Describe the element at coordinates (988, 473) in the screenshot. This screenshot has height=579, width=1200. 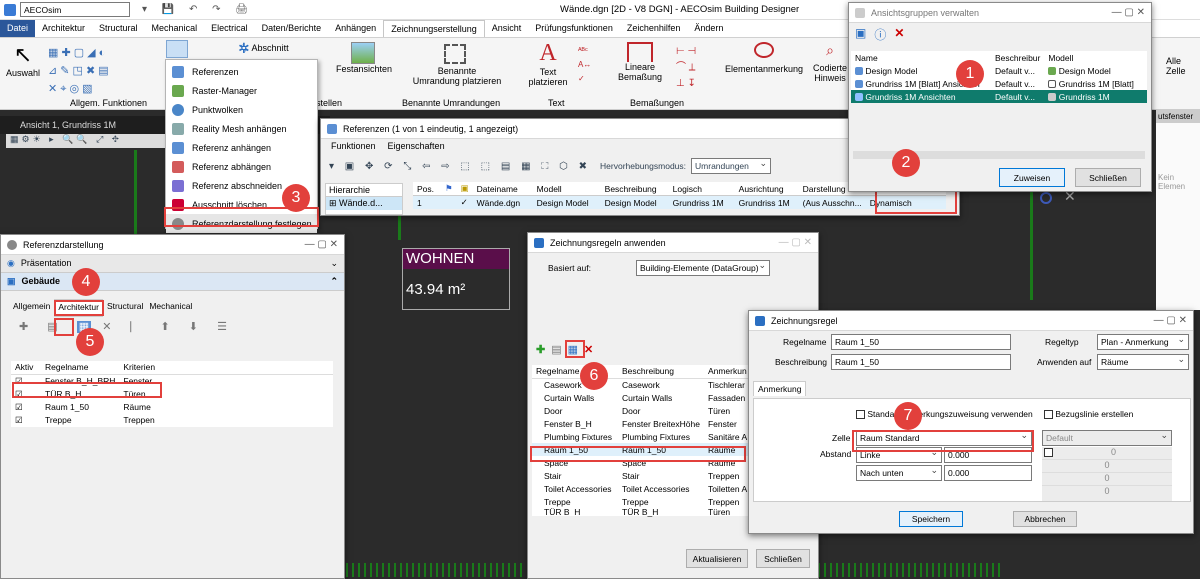
I see `nach-unten-value-field: 0.000` at that location.